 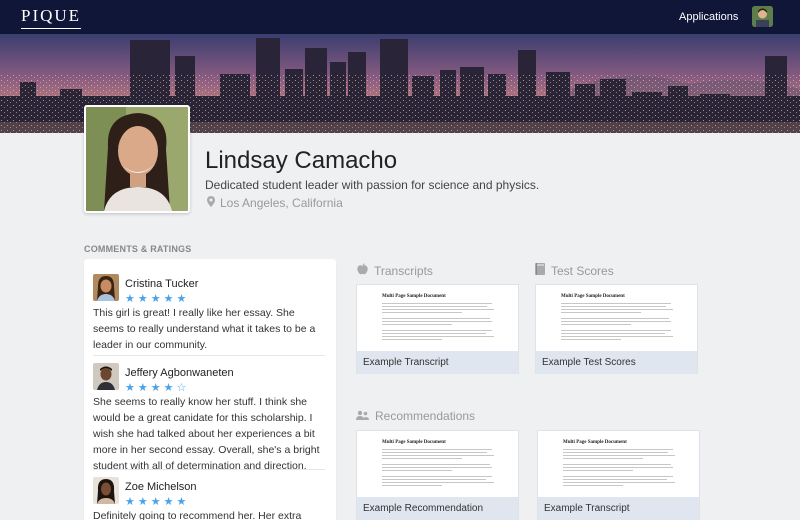 What do you see at coordinates (708, 17) in the screenshot?
I see `applications-link: Applications` at bounding box center [708, 17].